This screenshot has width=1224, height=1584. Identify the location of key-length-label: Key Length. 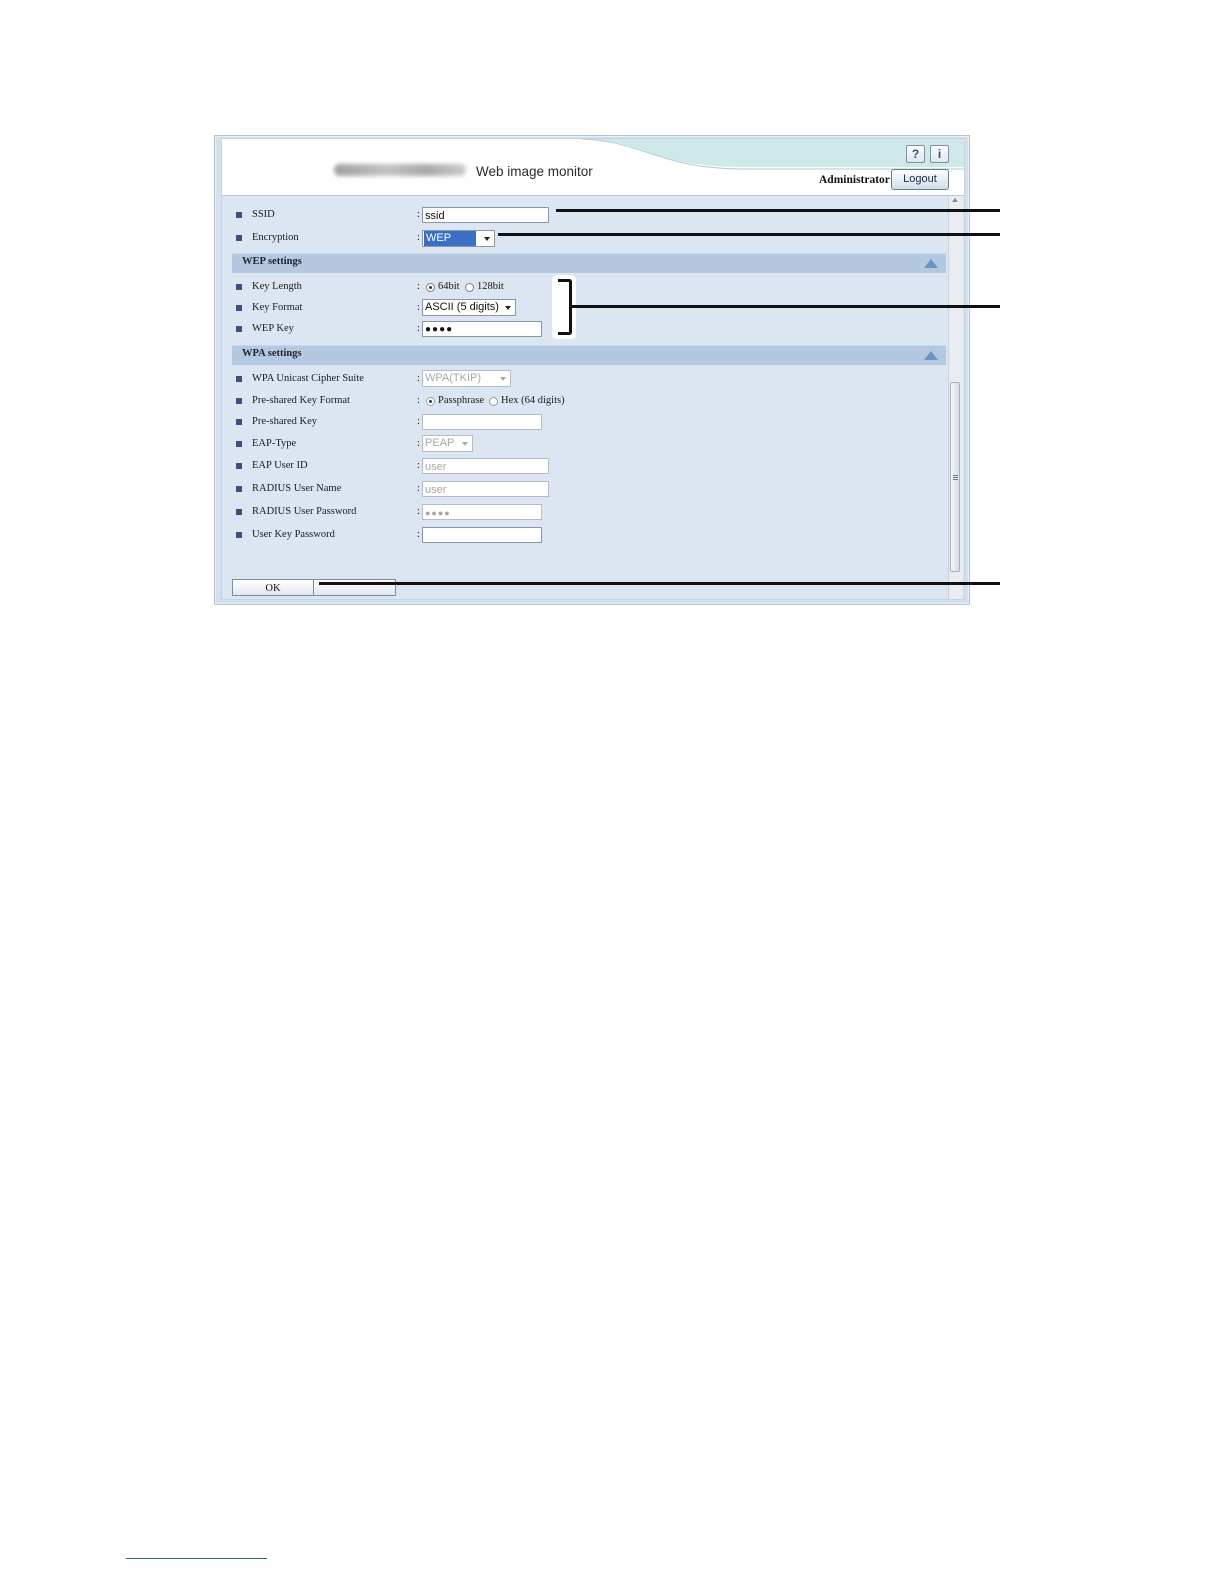
(277, 286).